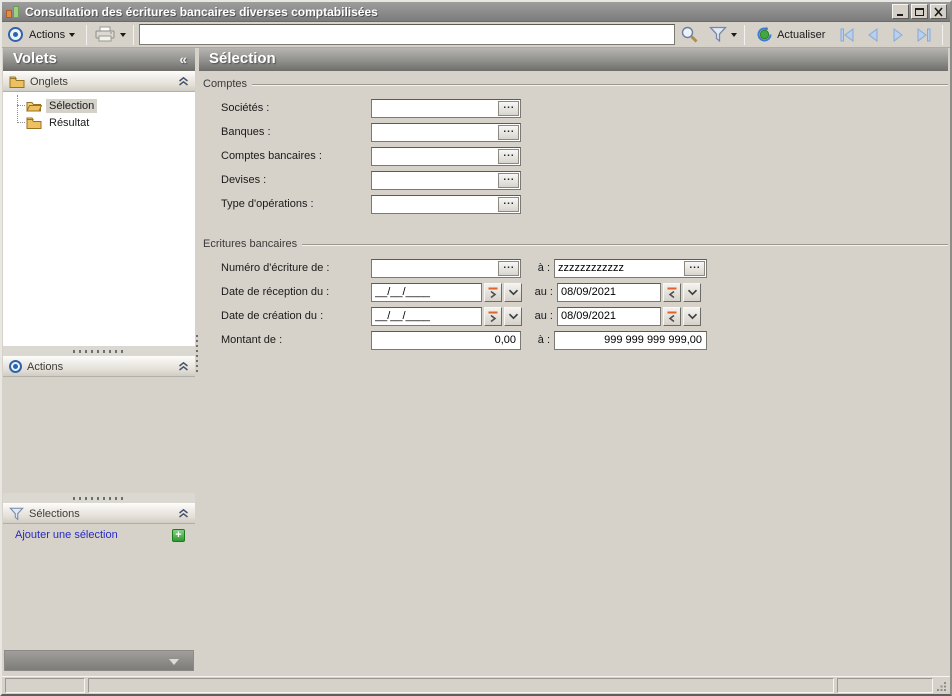 The width and height of the screenshot is (952, 696). I want to click on splitter-dots-icon, so click(99, 498).